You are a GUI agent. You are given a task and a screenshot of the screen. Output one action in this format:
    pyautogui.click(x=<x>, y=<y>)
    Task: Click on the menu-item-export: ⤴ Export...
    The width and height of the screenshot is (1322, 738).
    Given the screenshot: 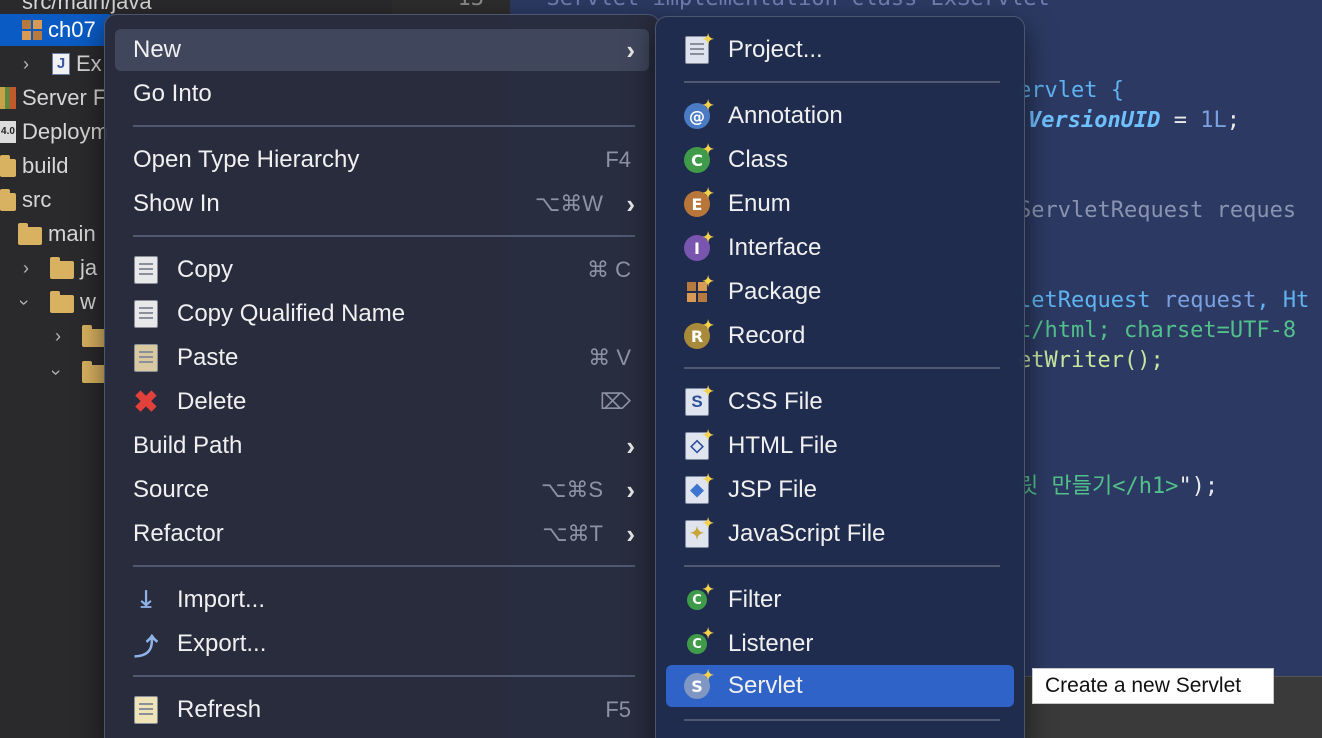 What is the action you would take?
    pyautogui.click(x=382, y=644)
    